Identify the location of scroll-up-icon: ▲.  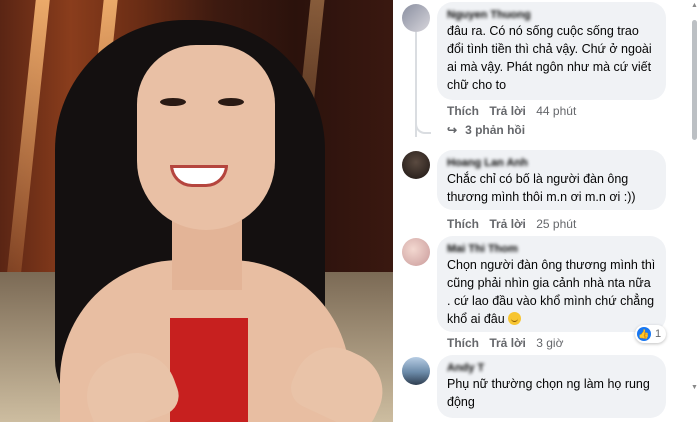
(694, 5).